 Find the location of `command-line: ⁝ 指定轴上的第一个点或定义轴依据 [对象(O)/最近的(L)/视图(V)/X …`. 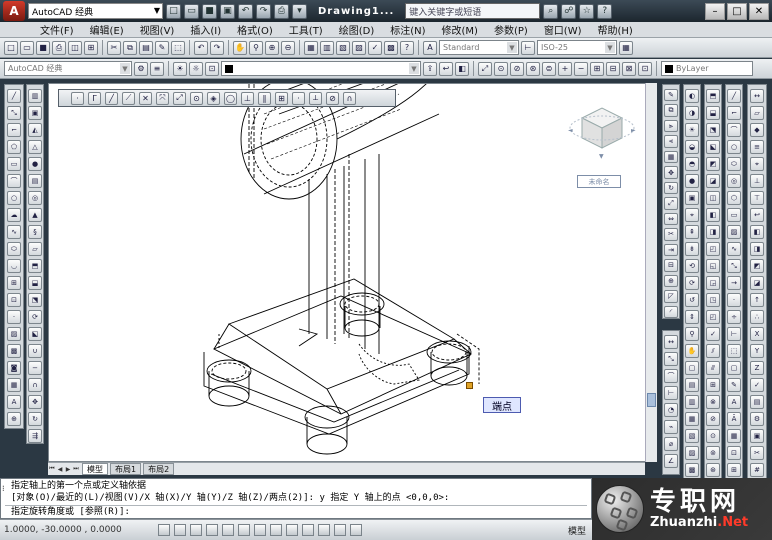

command-line: ⁝ 指定轴上的第一个点或定义轴依据 [对象(O)/最近的(L)/视图(V)/X … is located at coordinates (296, 498).